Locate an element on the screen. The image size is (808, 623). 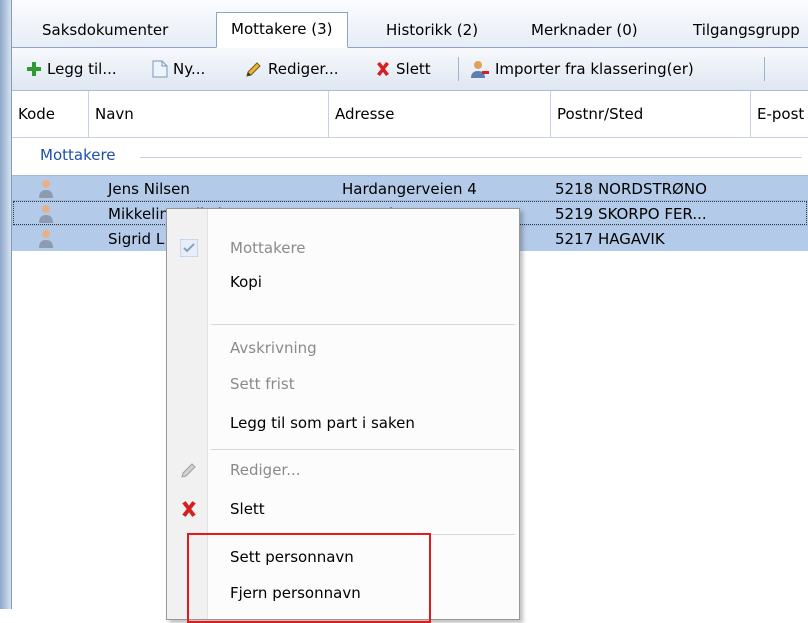
tab-saksdokumenter: Saksdokumenter is located at coordinates (105, 30).